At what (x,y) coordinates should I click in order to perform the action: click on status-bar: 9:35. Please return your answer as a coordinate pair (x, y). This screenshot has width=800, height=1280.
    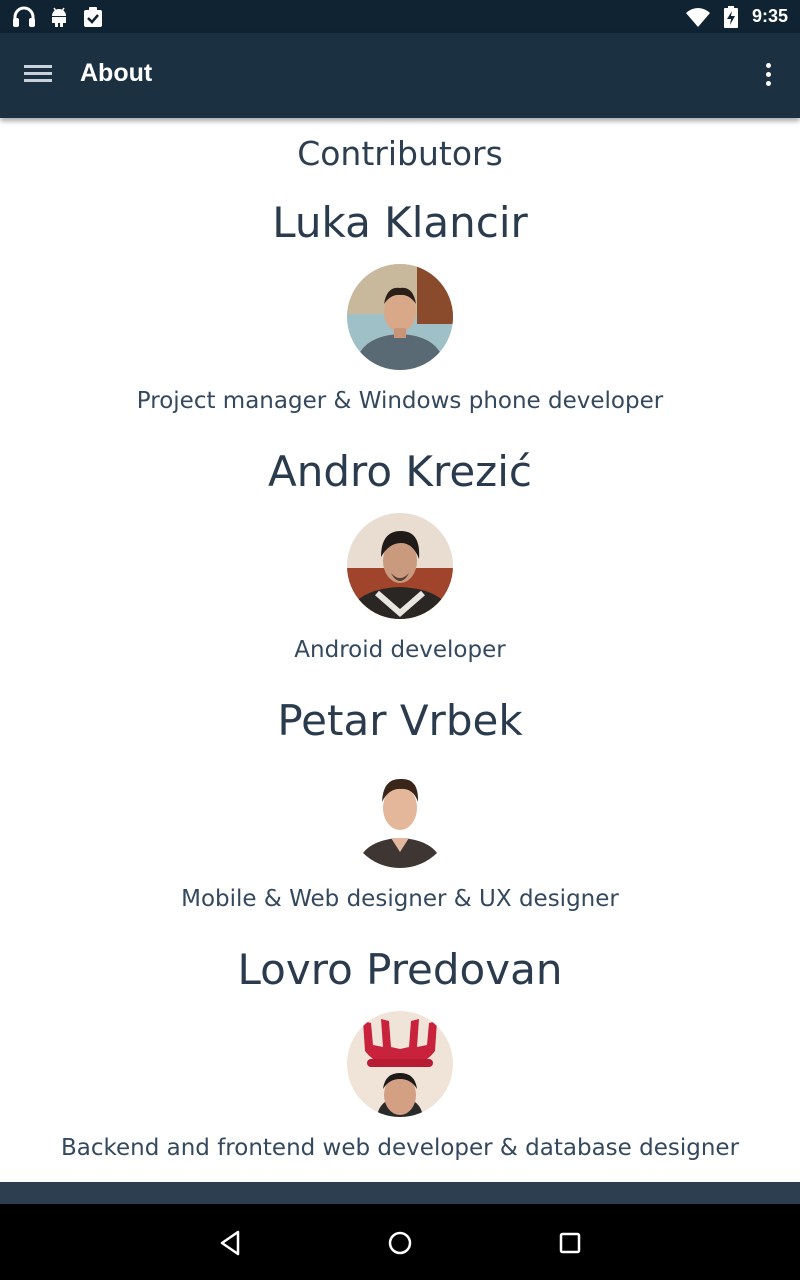
    Looking at the image, I should click on (400, 16).